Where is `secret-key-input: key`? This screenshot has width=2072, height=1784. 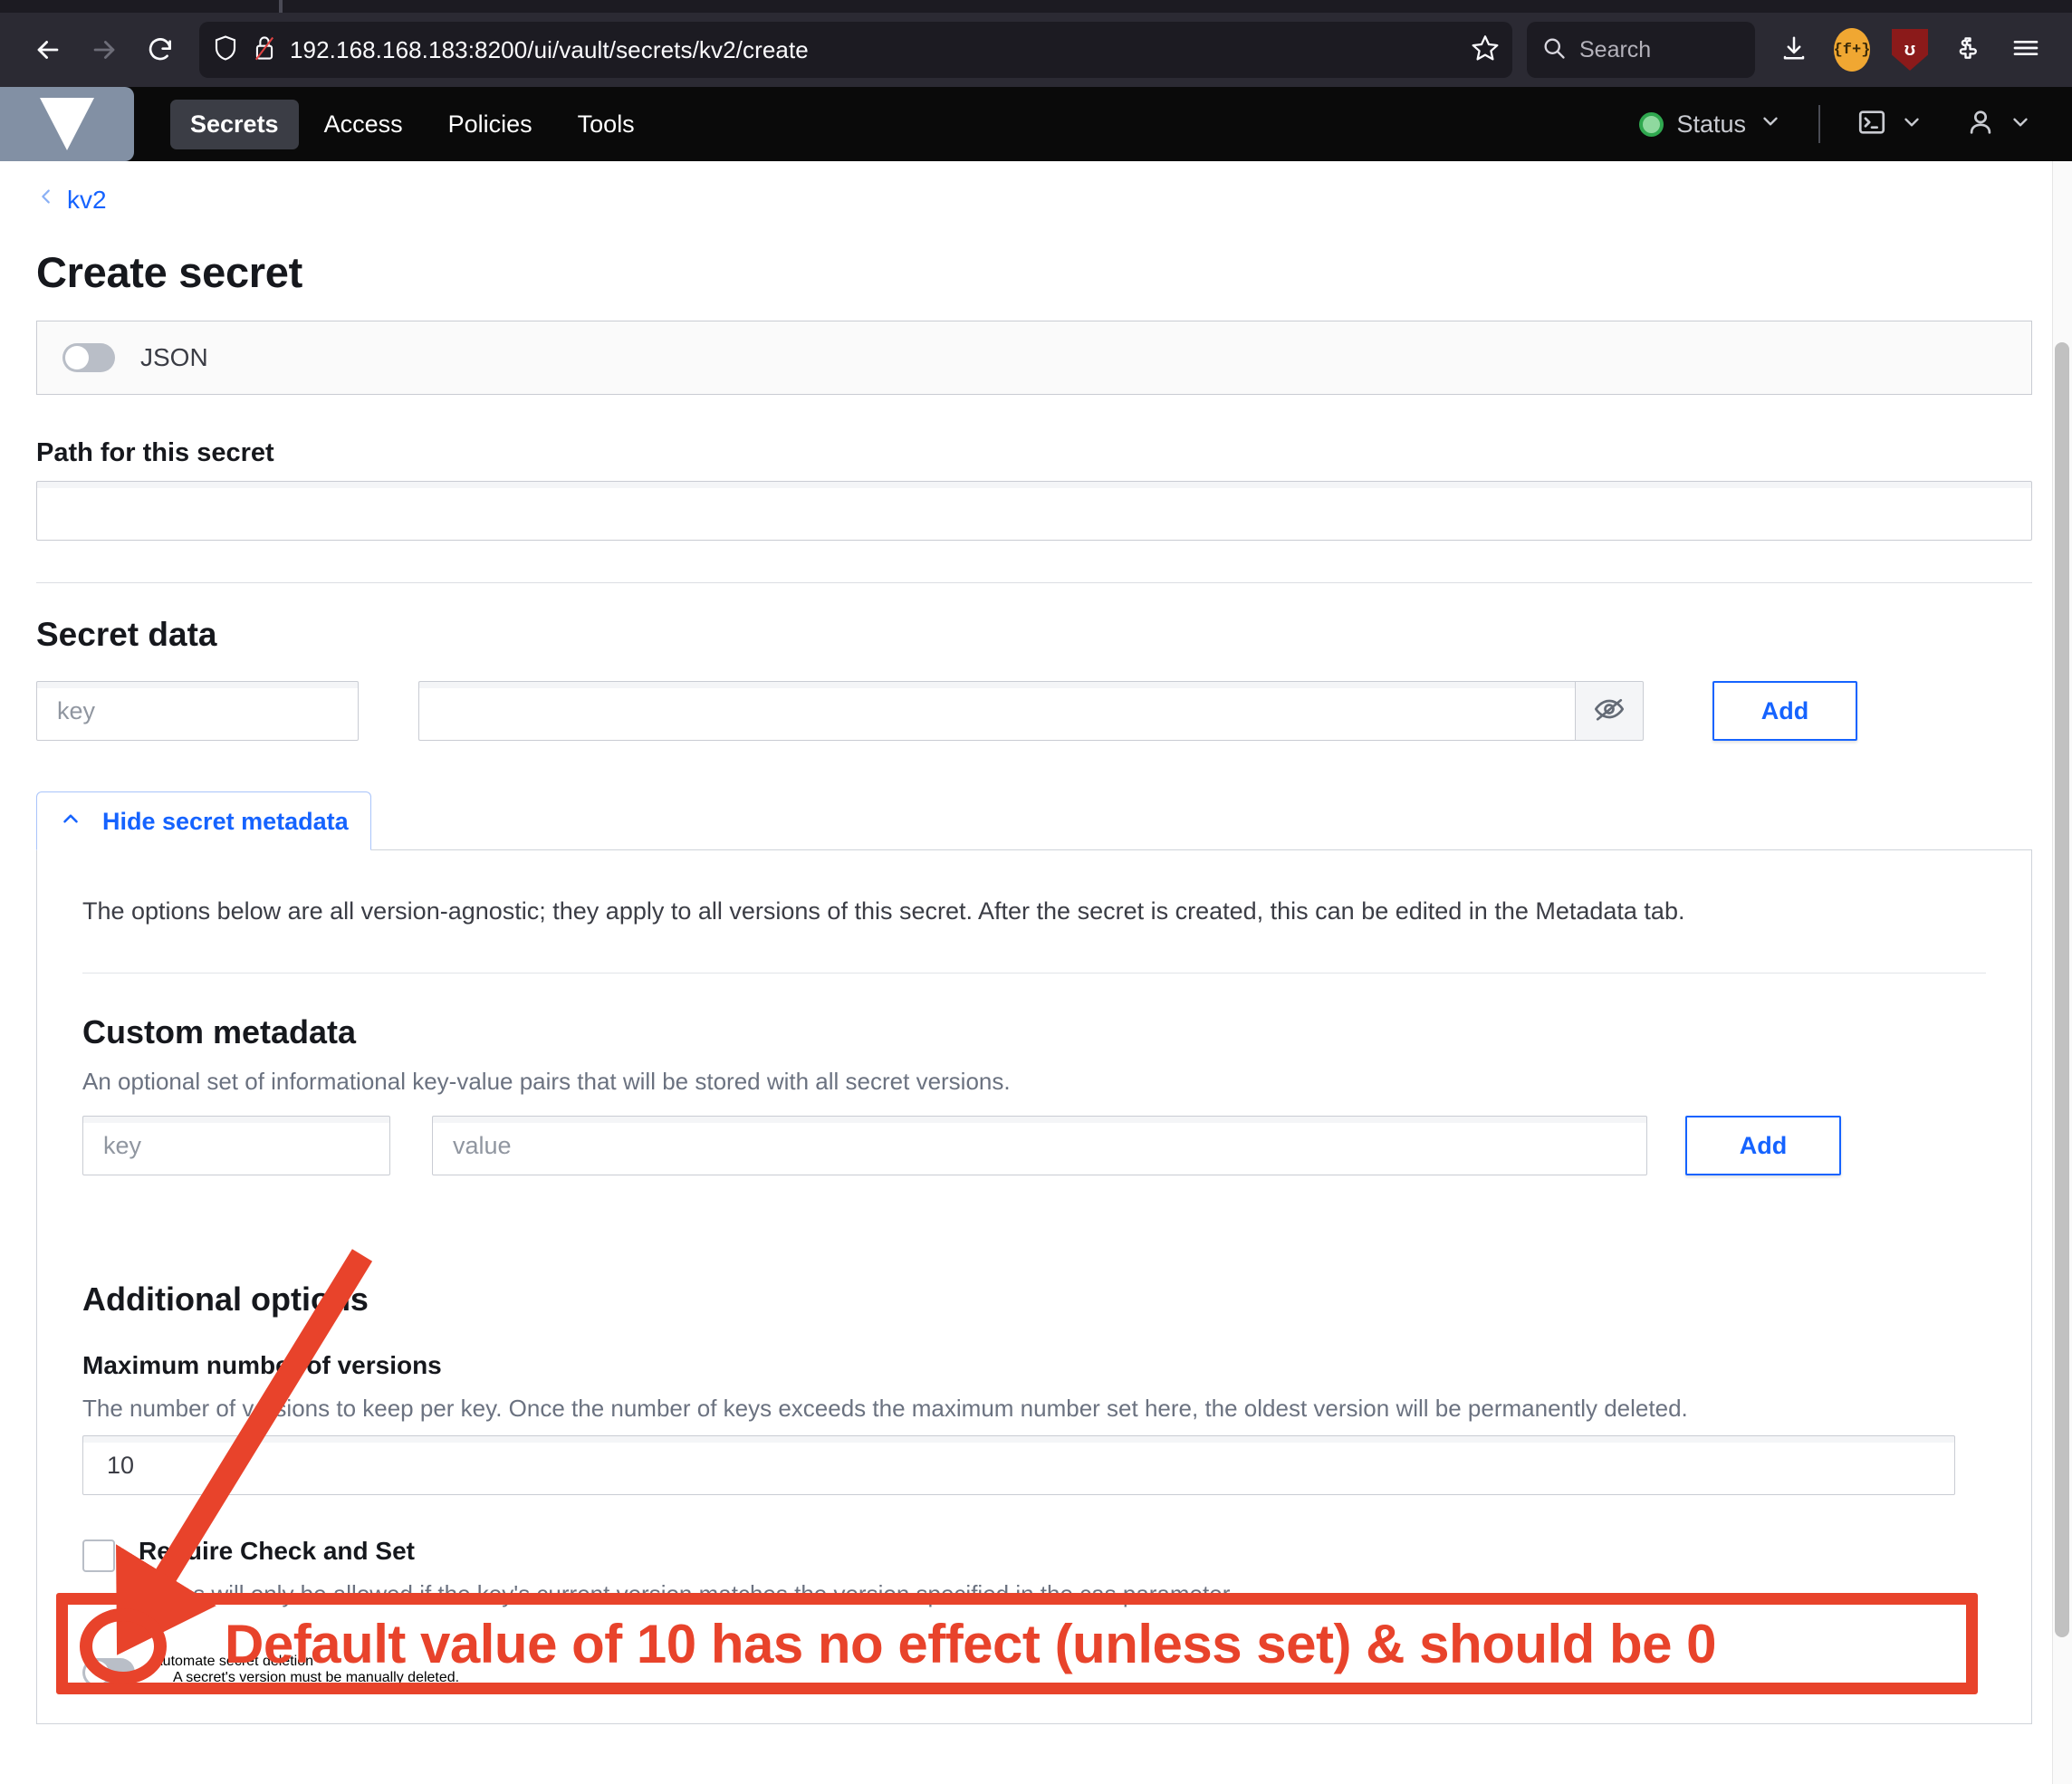
secret-key-input: key is located at coordinates (198, 711).